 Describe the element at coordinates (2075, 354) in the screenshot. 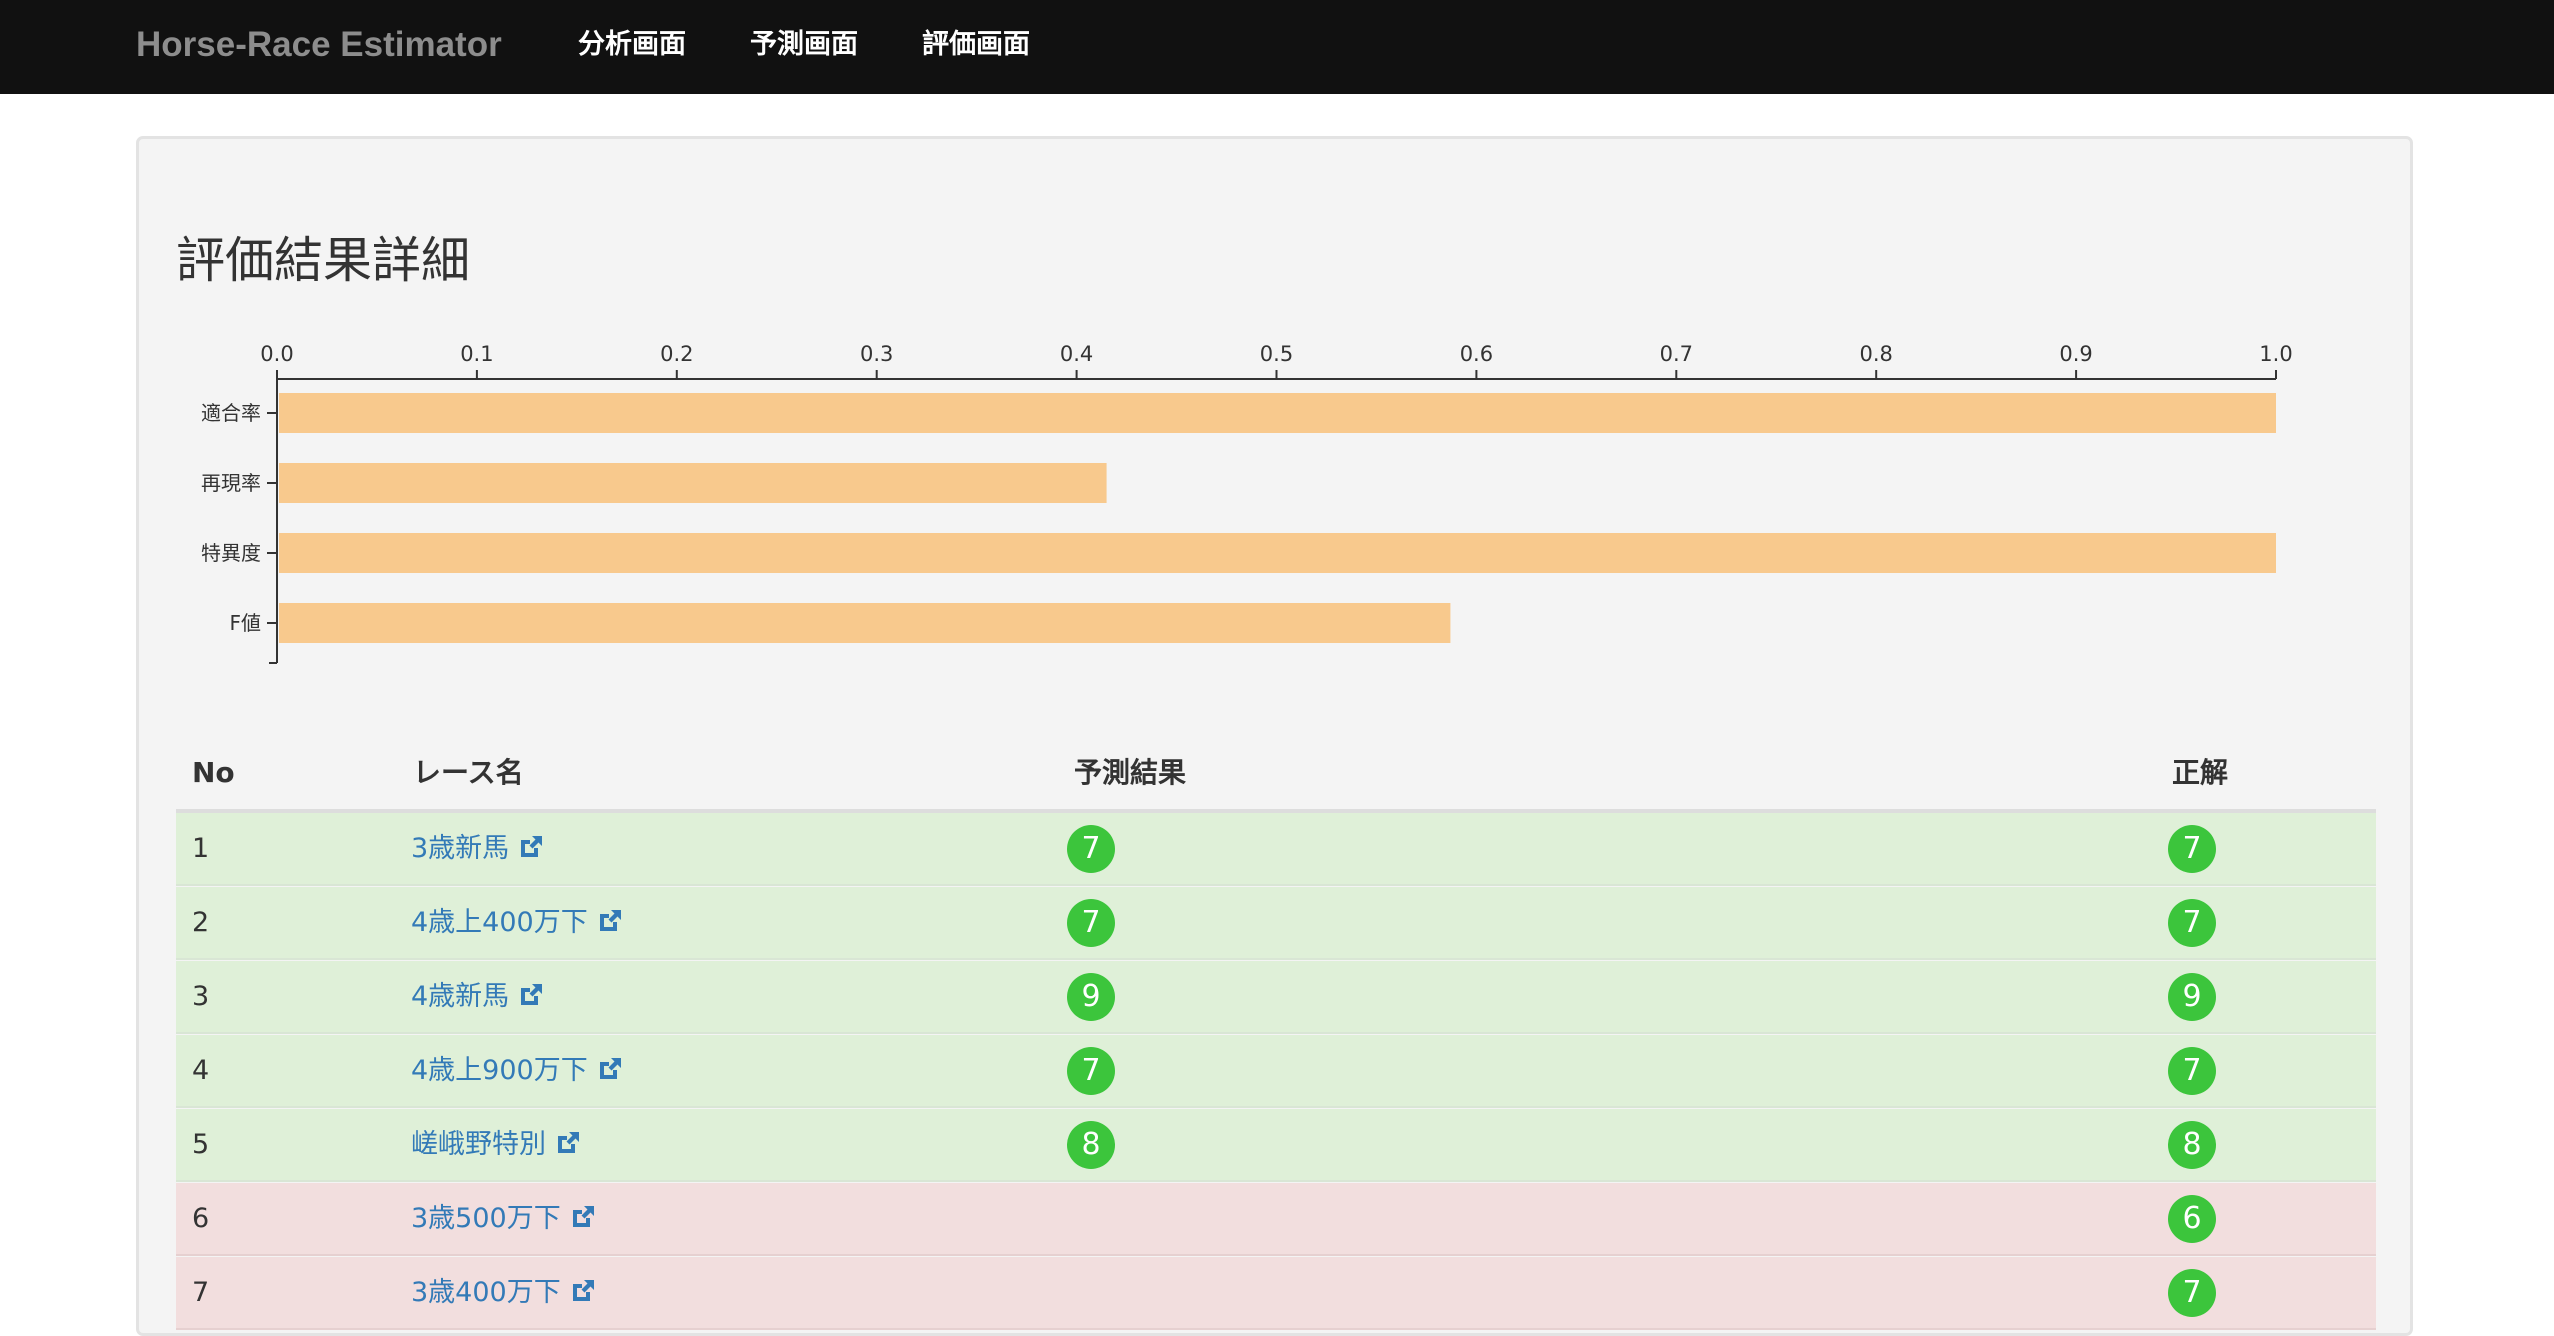

I see `x-tick-label: 0.9` at that location.